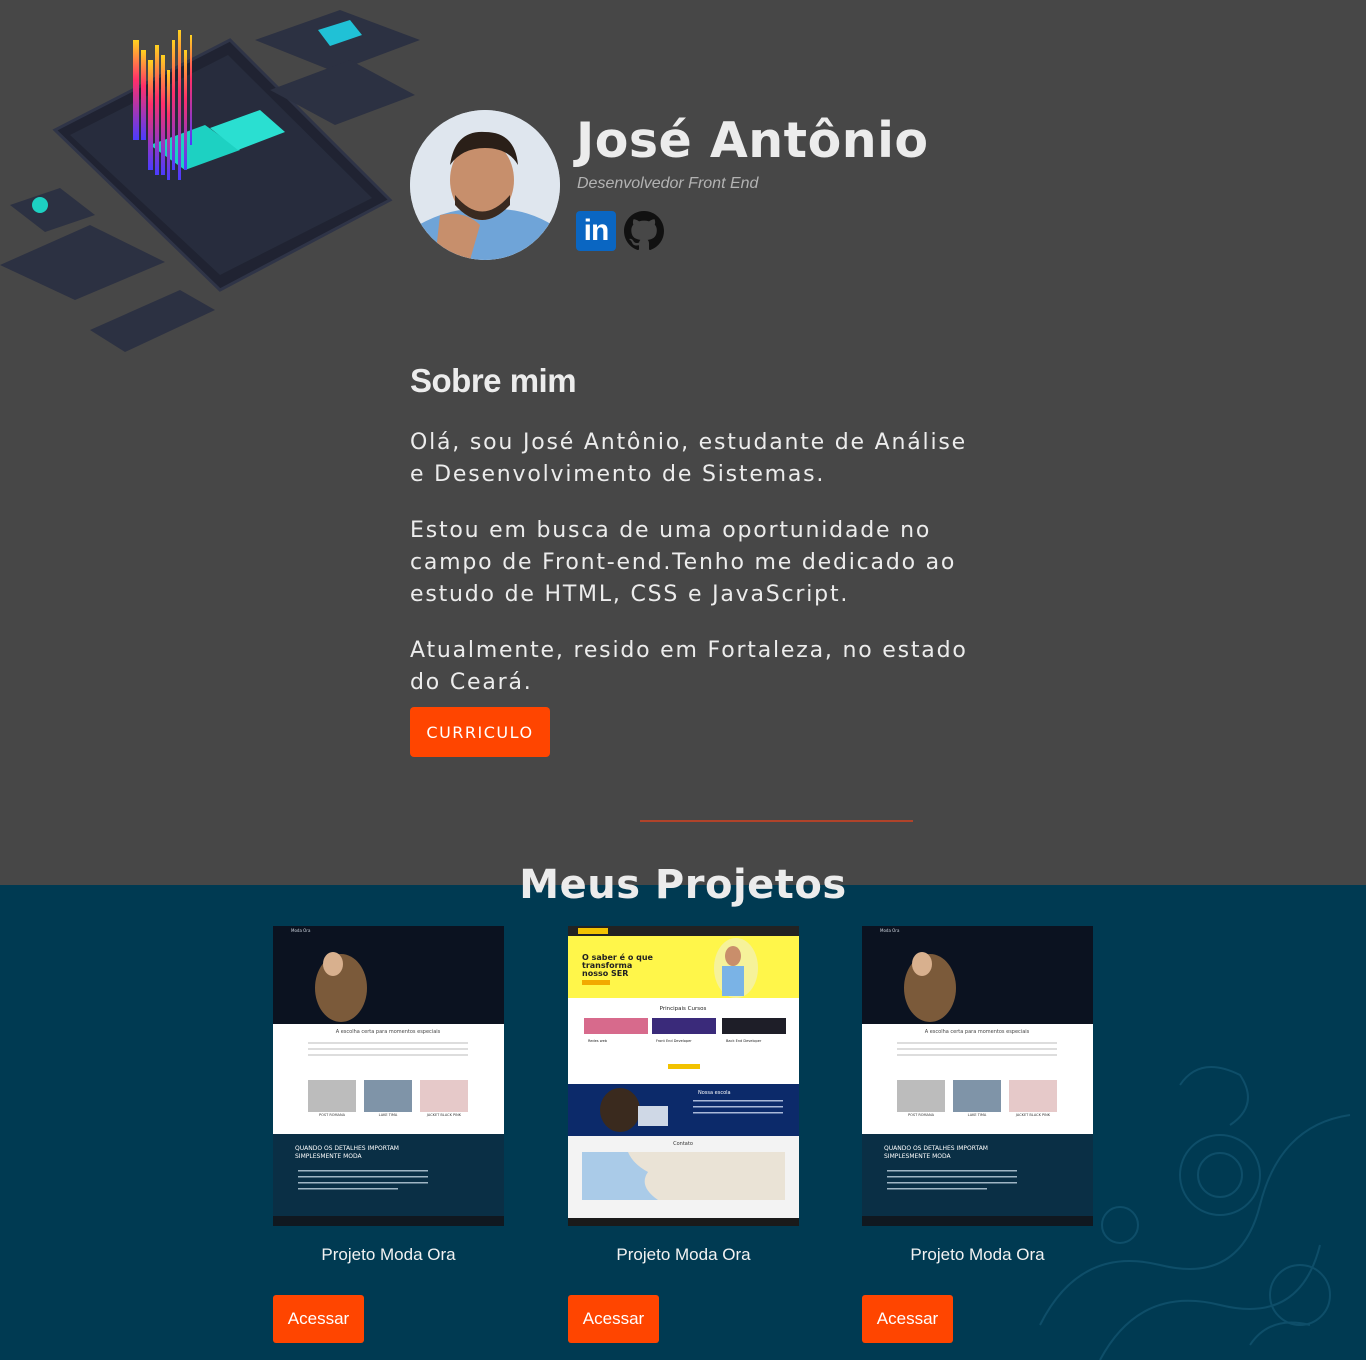  Describe the element at coordinates (744, 1041) in the screenshot. I see `svg-text: Back End Developer` at that location.